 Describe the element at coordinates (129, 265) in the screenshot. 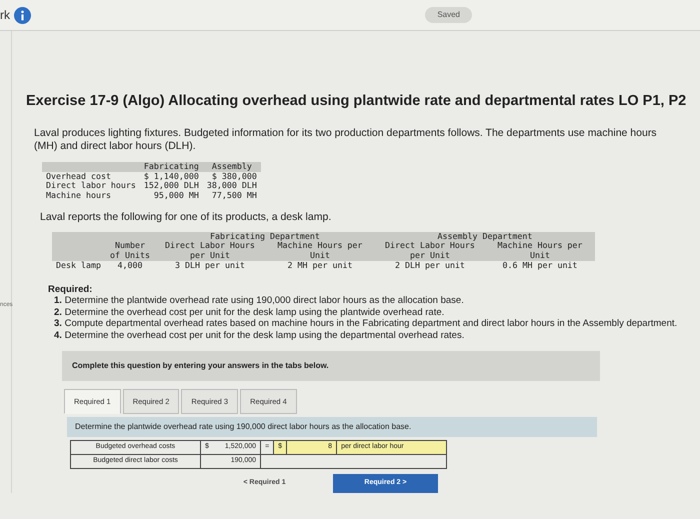

I see `table-cell: 4,000` at that location.